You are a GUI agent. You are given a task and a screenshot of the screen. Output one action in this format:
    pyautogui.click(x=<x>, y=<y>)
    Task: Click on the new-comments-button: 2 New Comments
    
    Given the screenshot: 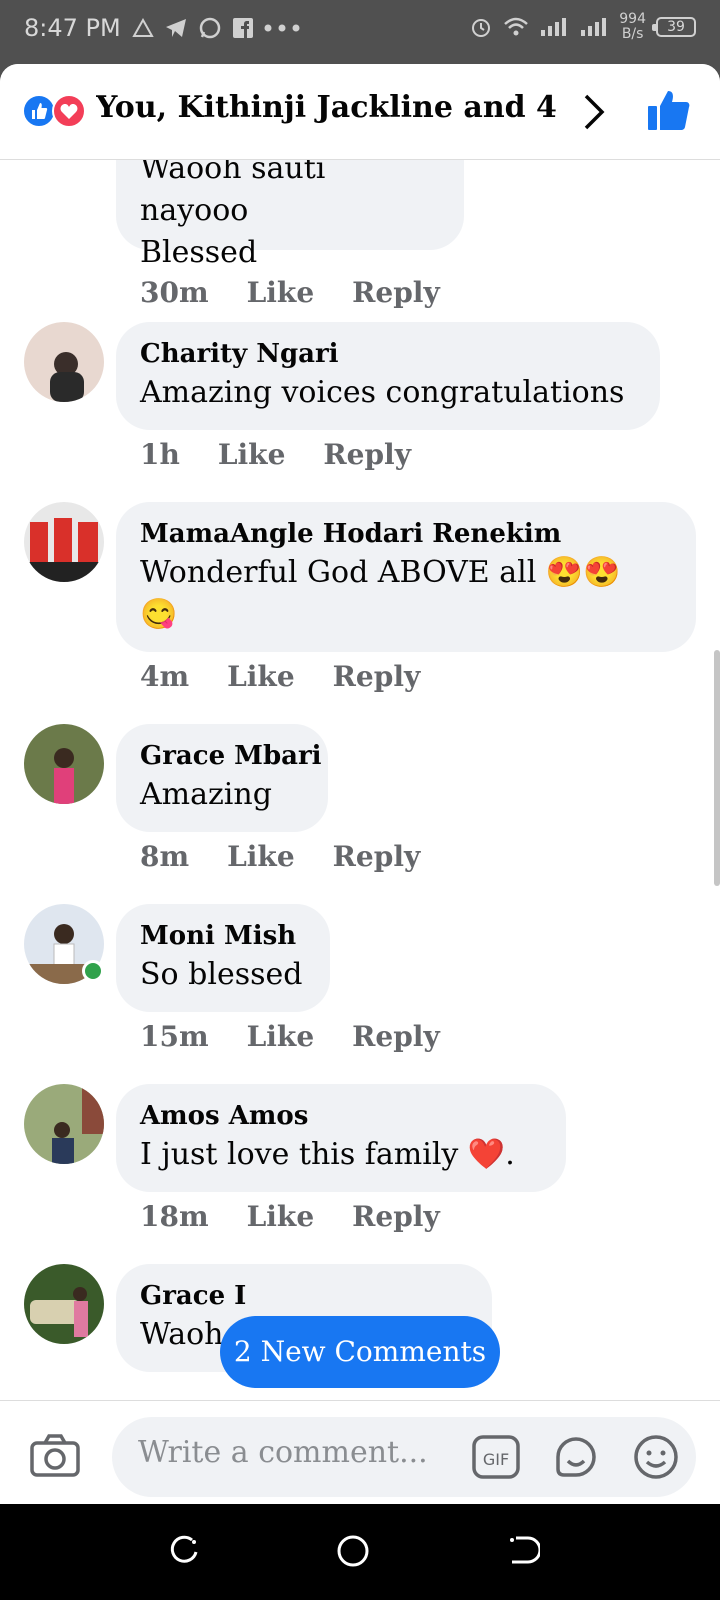 What is the action you would take?
    pyautogui.click(x=360, y=1352)
    